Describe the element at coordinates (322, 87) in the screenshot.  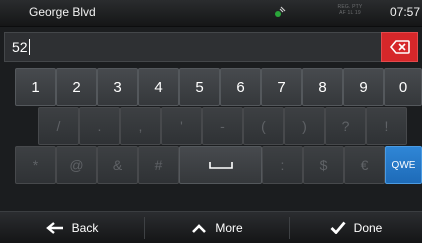
I see `key-8: 8` at that location.